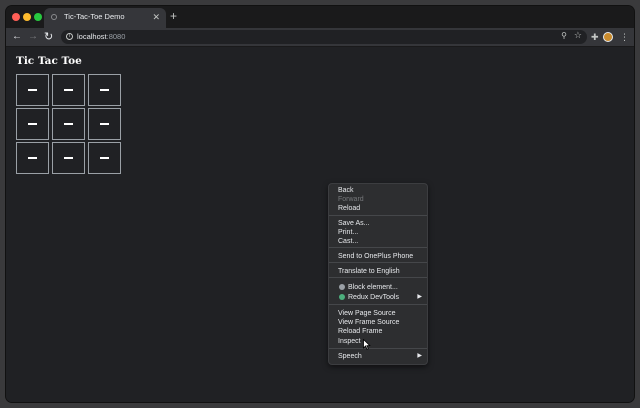 The width and height of the screenshot is (640, 408). What do you see at coordinates (116, 36) in the screenshot?
I see `url-port: :8080` at bounding box center [116, 36].